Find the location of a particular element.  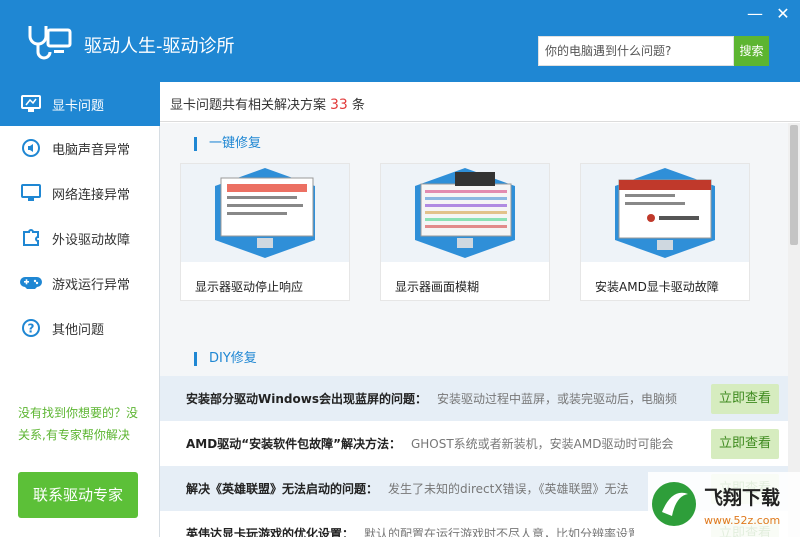

card-caption: 显示器画面模糊 is located at coordinates (437, 287).